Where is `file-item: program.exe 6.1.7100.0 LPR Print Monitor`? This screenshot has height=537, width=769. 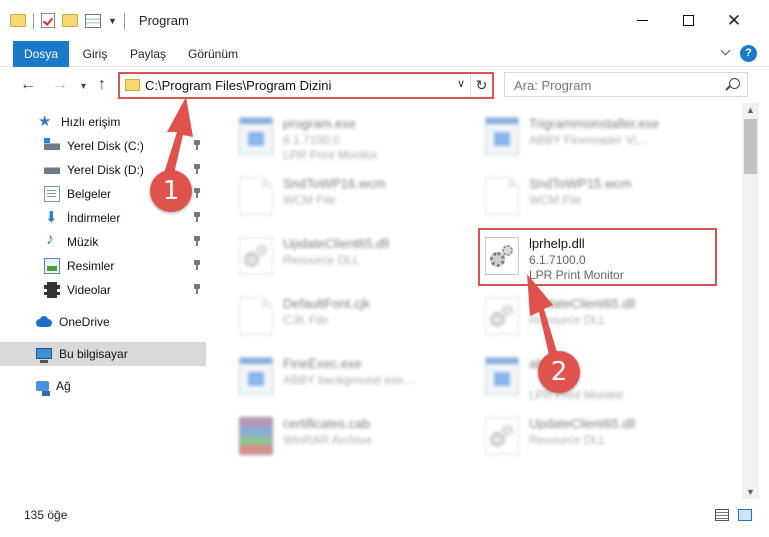 file-item: program.exe 6.1.7100.0 LPR Print Monitor is located at coordinates (349, 136).